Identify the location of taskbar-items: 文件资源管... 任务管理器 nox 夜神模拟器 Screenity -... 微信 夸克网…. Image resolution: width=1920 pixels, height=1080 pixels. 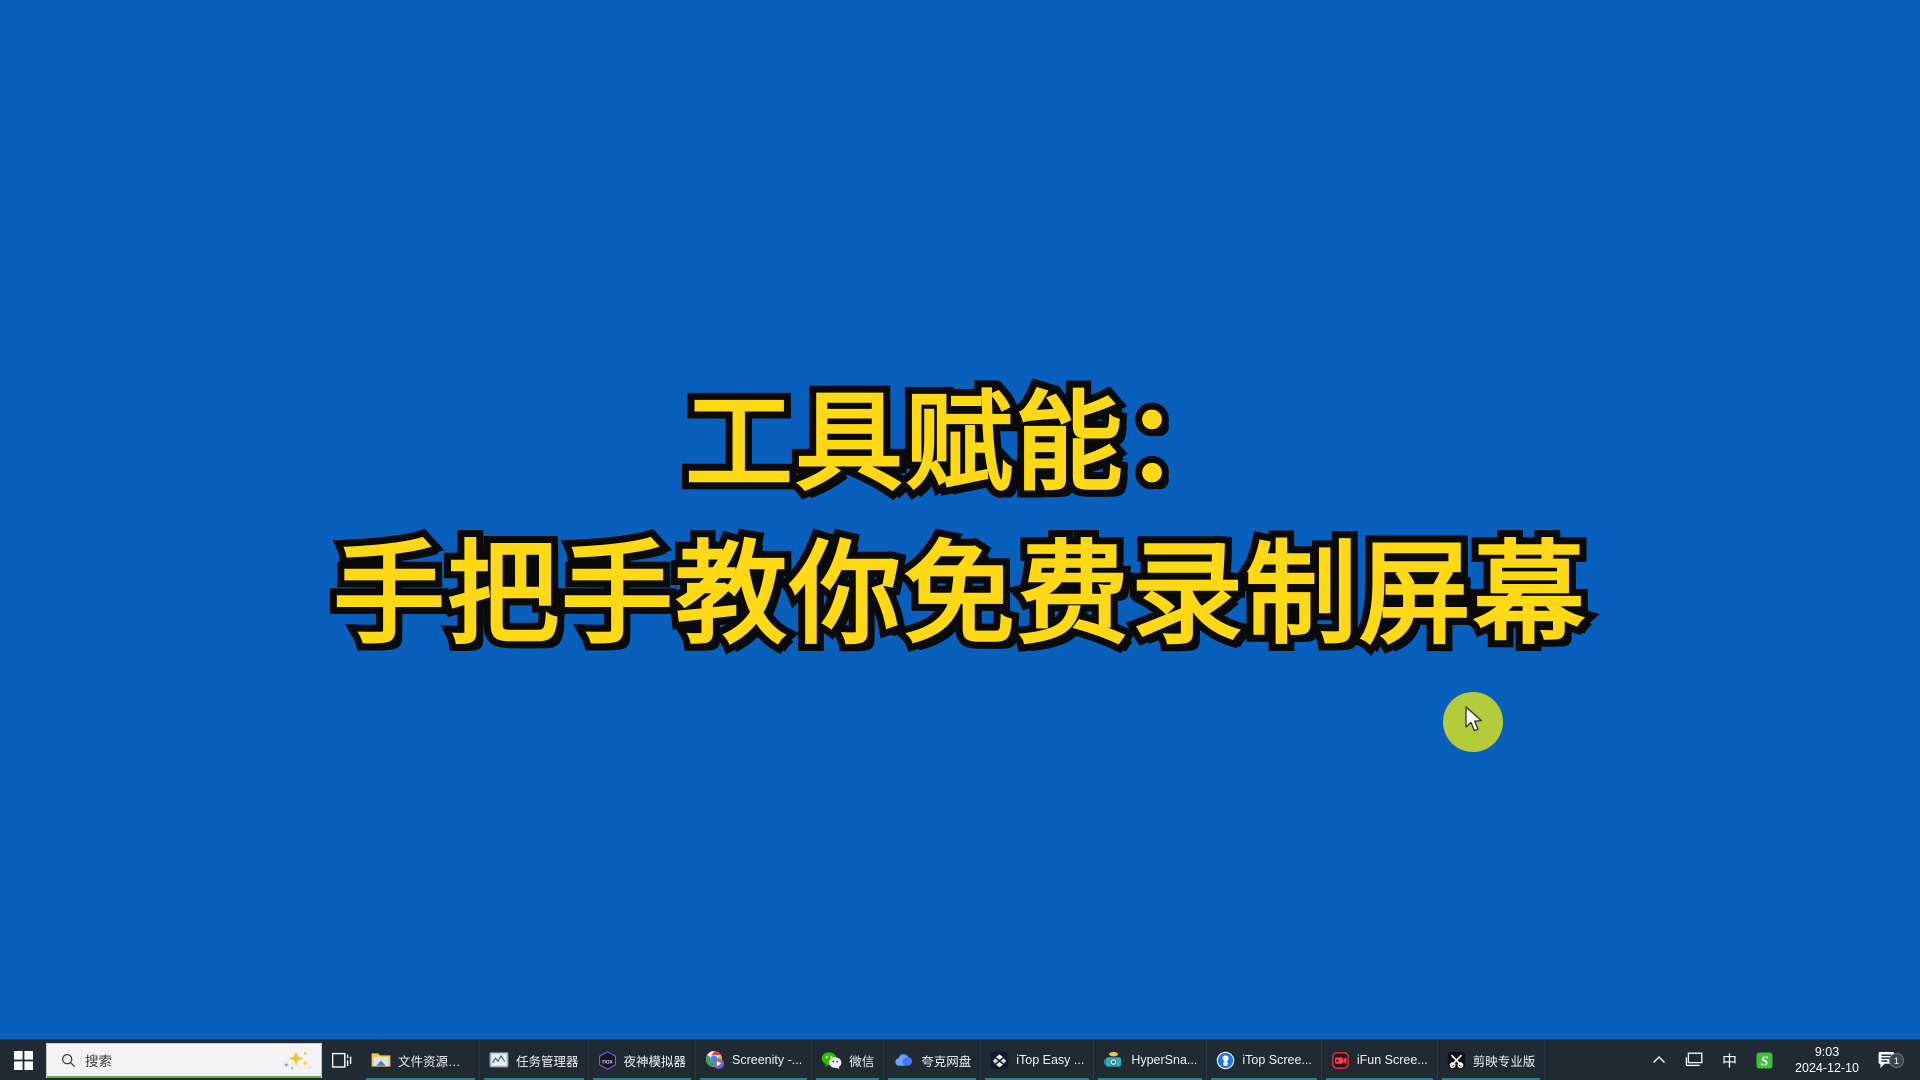
(1002, 1060).